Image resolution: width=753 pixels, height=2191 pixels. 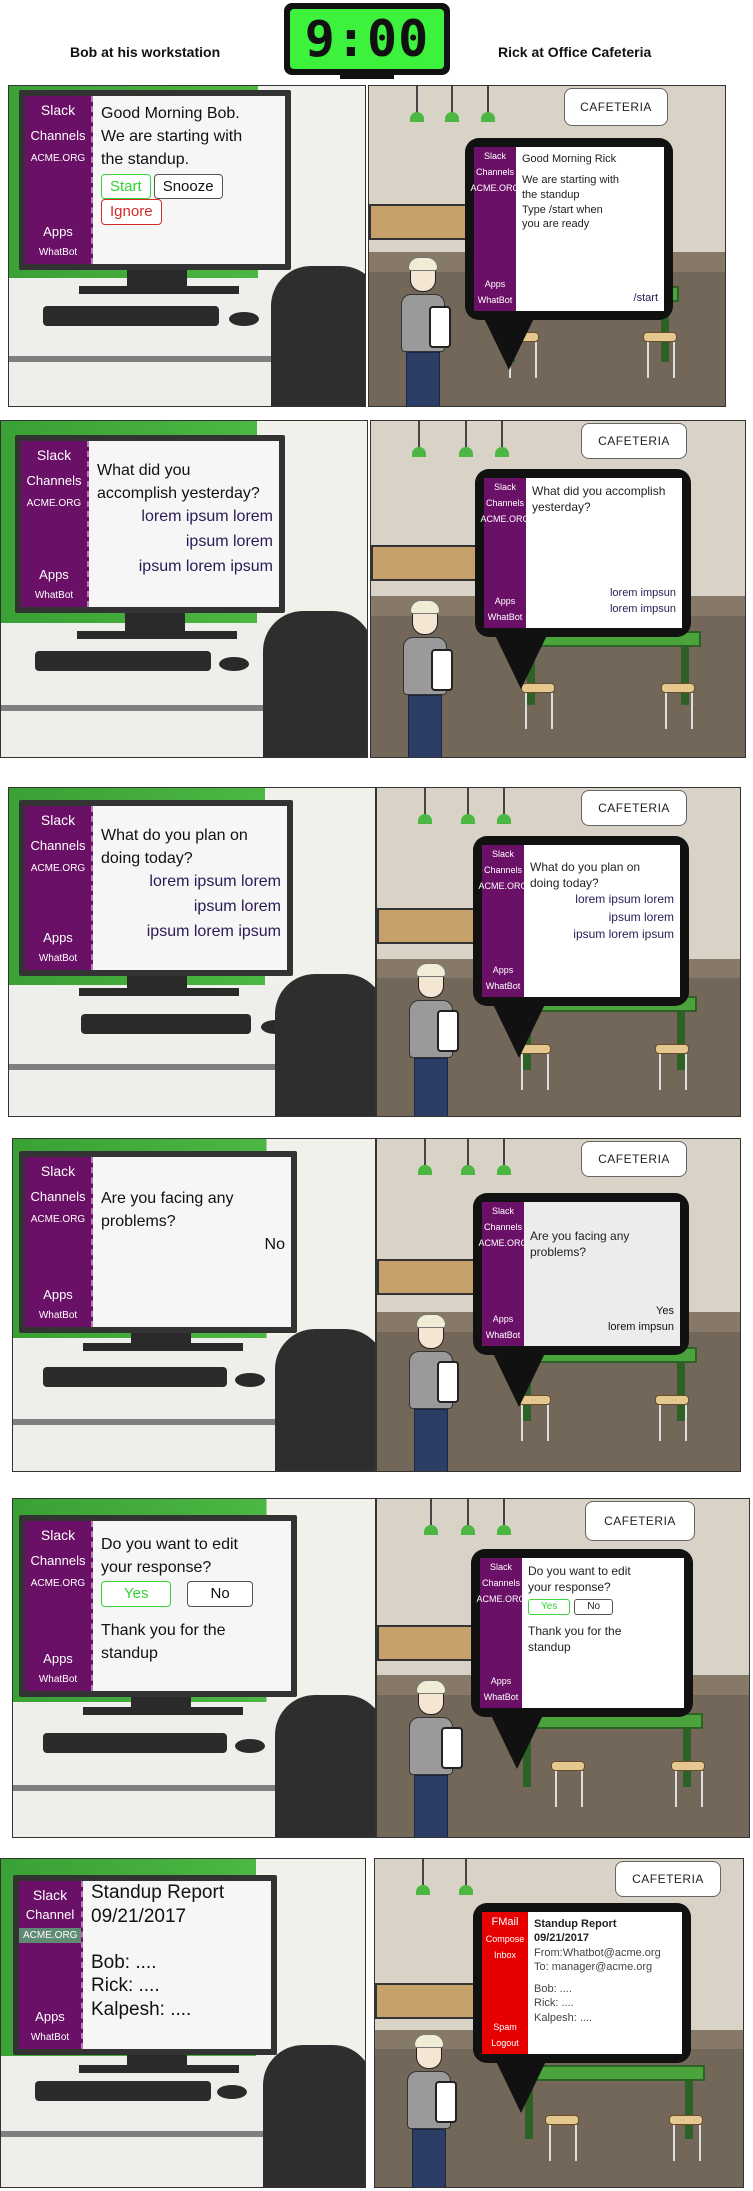 I want to click on message-line: problems?, so click(x=558, y=1252).